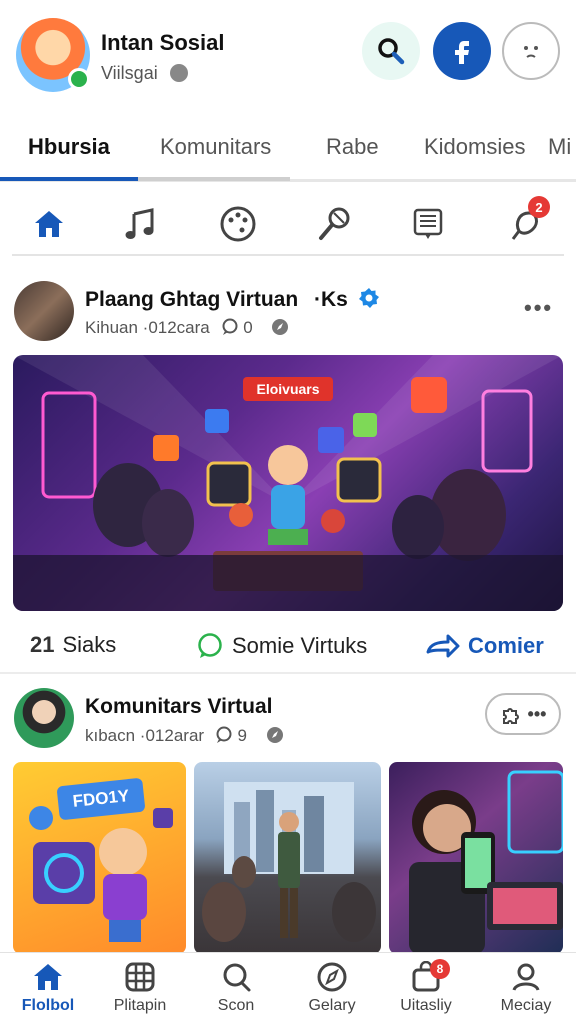 The image size is (576, 1024). Describe the element at coordinates (523, 714) in the screenshot. I see `post2-options-button: •••` at that location.